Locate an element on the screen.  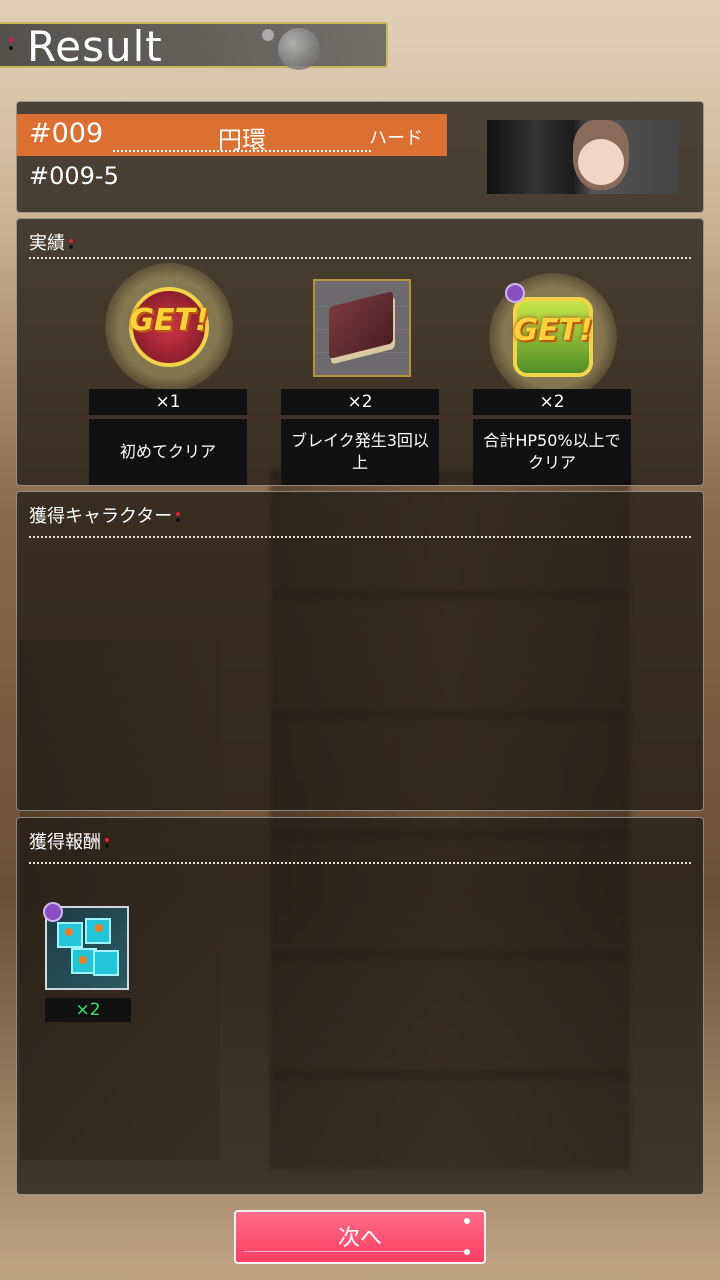
ruby-gem-icon: GET! is located at coordinates (169, 327).